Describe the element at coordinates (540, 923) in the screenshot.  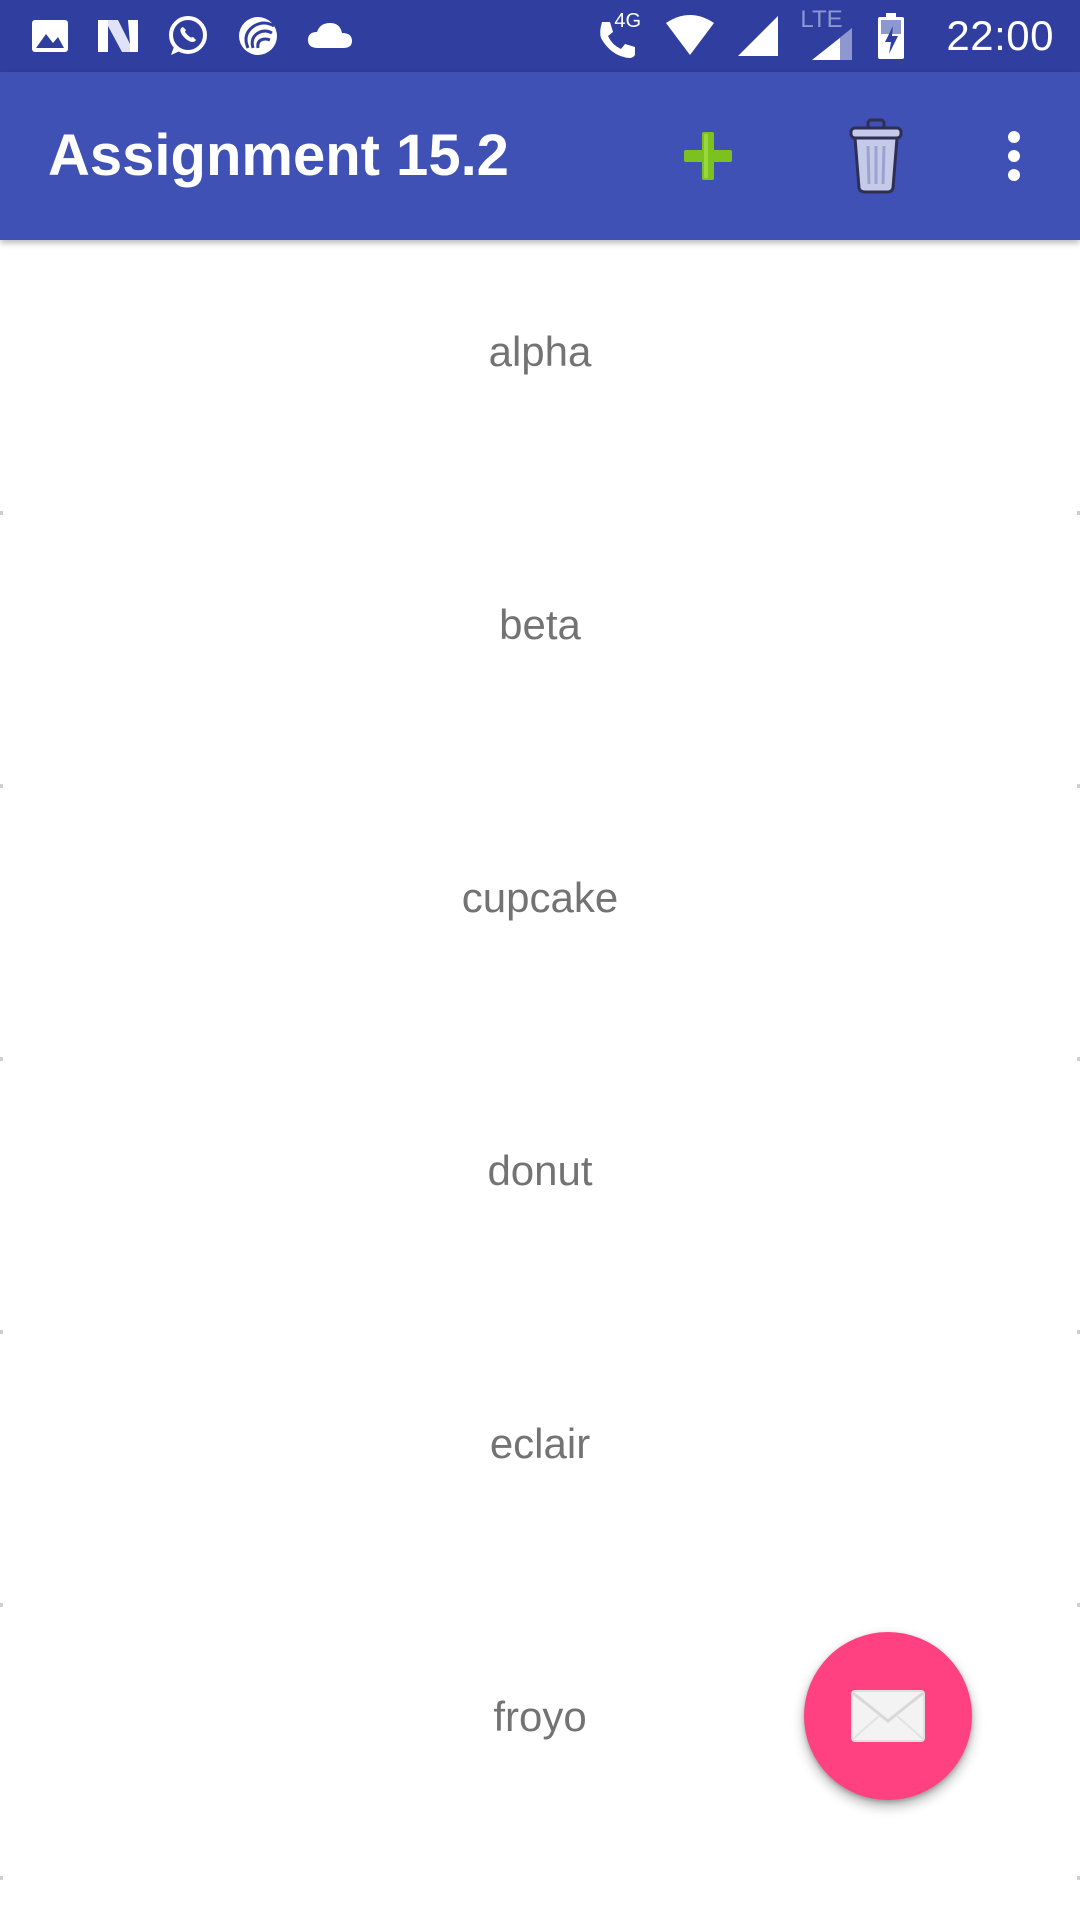
I see `list-item: cupcake` at that location.